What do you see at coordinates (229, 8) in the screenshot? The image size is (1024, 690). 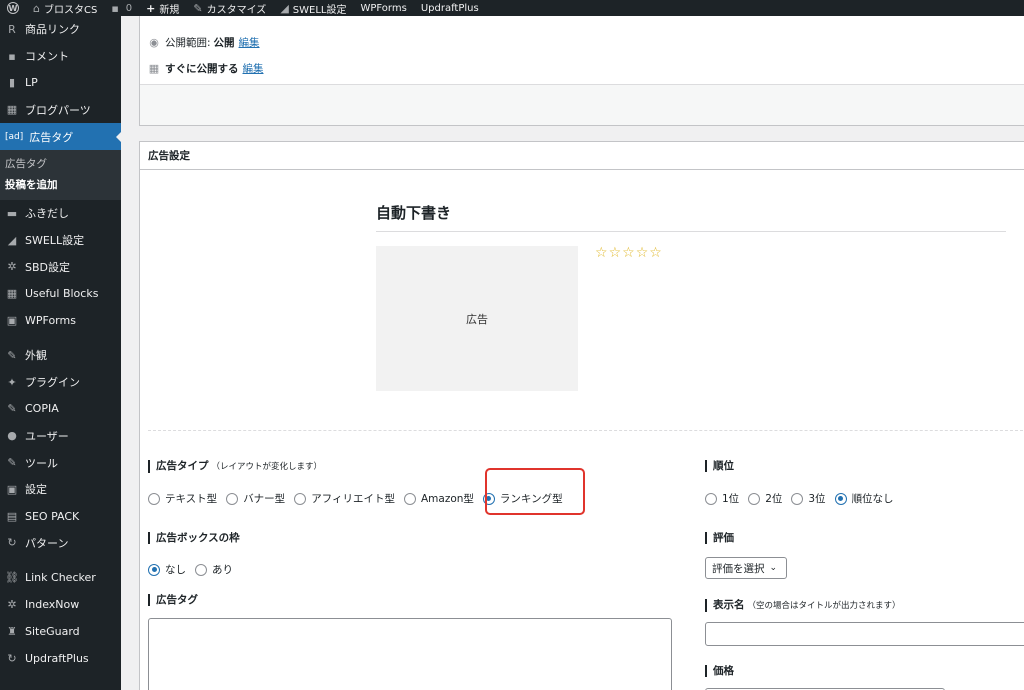 I see `customize-link: ✎ カスタマイズ` at bounding box center [229, 8].